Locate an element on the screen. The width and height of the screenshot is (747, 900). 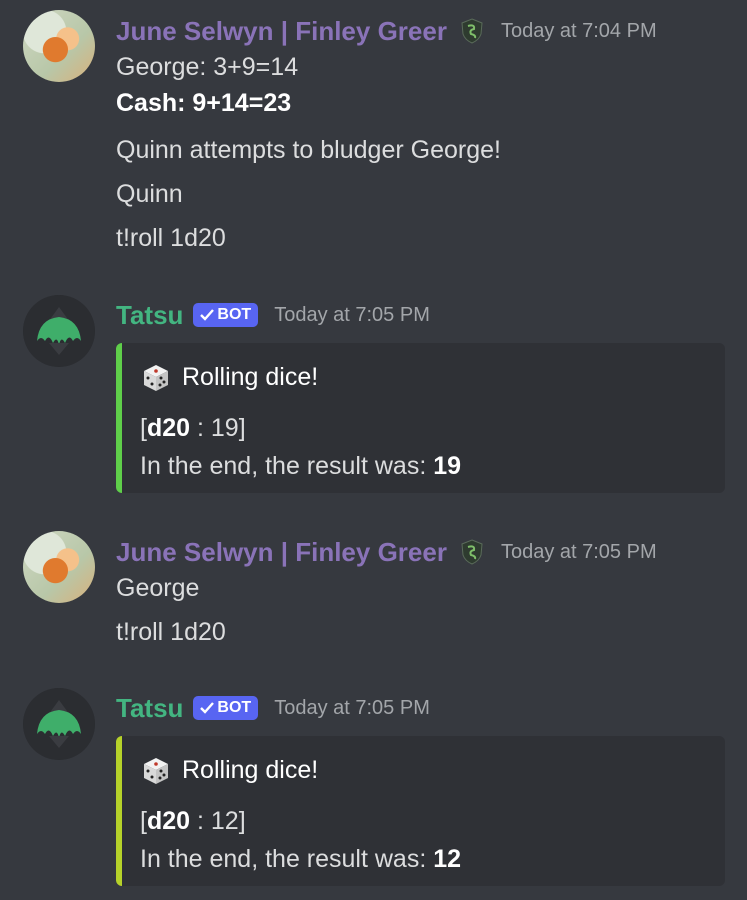
roll-line: [d20 : 19] is located at coordinates (193, 428).